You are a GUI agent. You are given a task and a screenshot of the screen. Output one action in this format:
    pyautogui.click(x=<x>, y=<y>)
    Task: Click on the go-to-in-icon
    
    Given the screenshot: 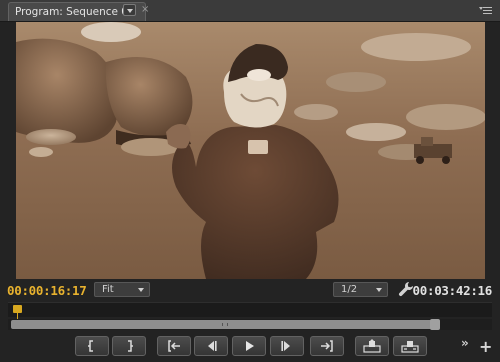 What is the action you would take?
    pyautogui.click(x=174, y=346)
    